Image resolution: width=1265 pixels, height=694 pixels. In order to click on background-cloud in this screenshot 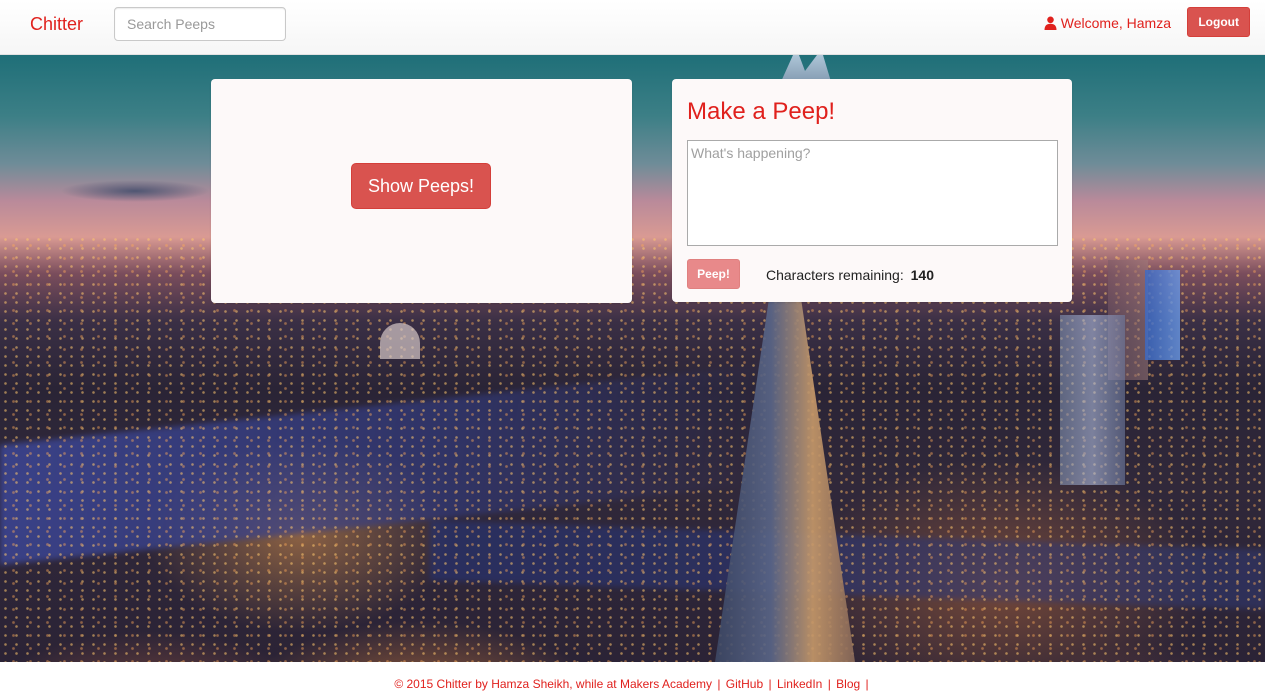, I will do `click(135, 191)`.